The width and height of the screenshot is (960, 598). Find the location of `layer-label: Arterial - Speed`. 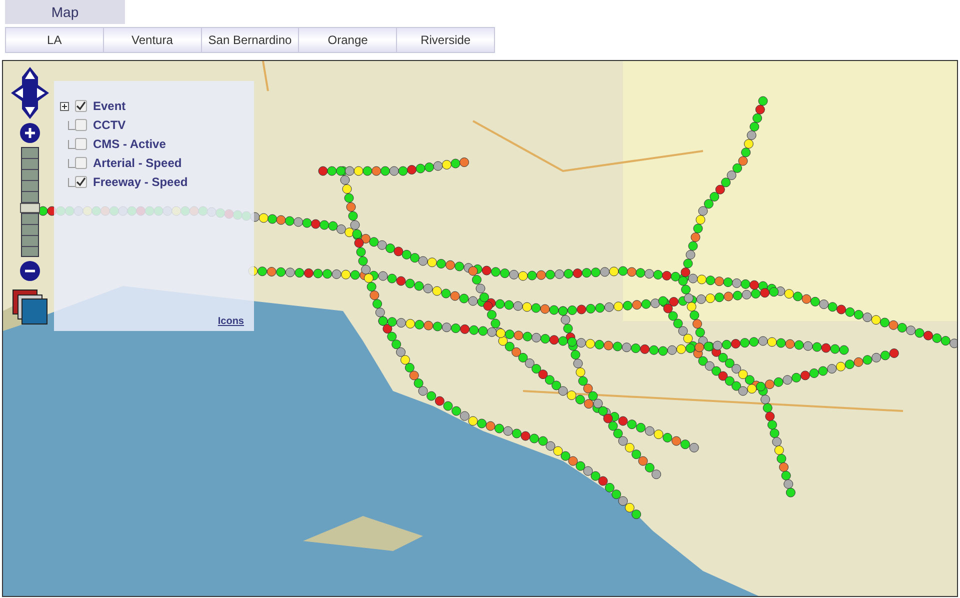

layer-label: Arterial - Speed is located at coordinates (137, 163).